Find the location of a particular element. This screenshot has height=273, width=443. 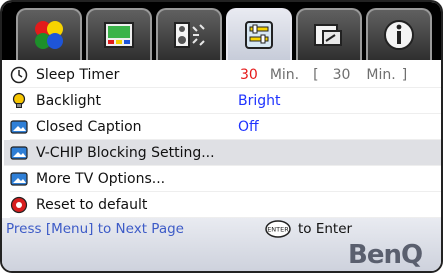

input-source-icon is located at coordinates (328, 35).